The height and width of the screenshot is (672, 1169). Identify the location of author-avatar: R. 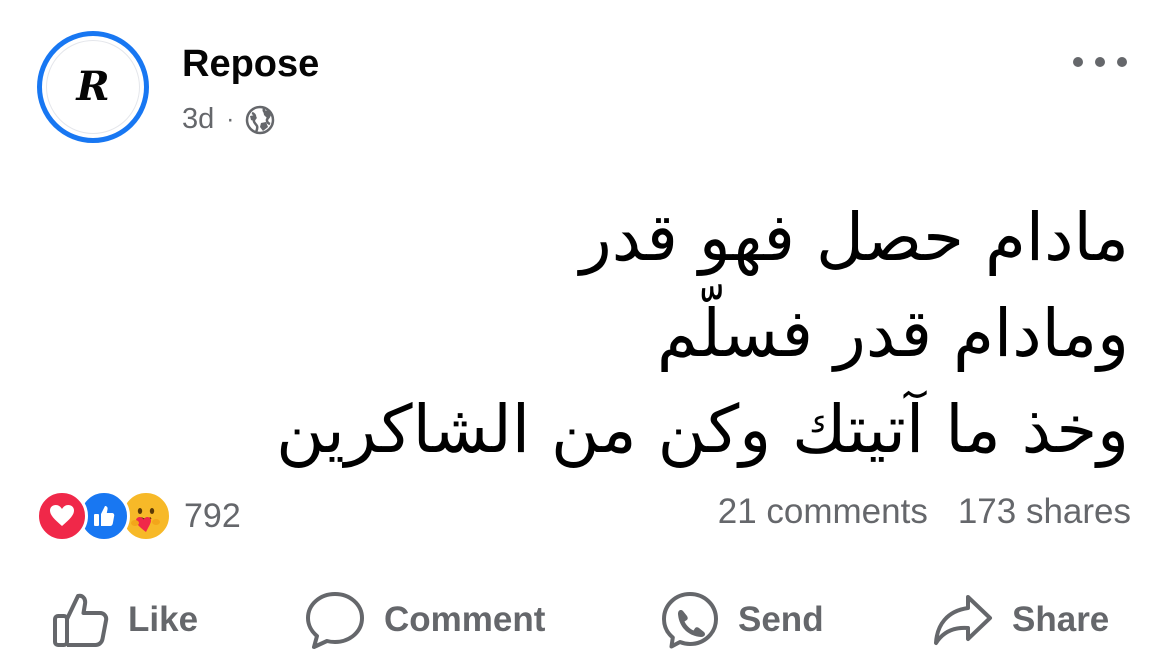
(93, 87).